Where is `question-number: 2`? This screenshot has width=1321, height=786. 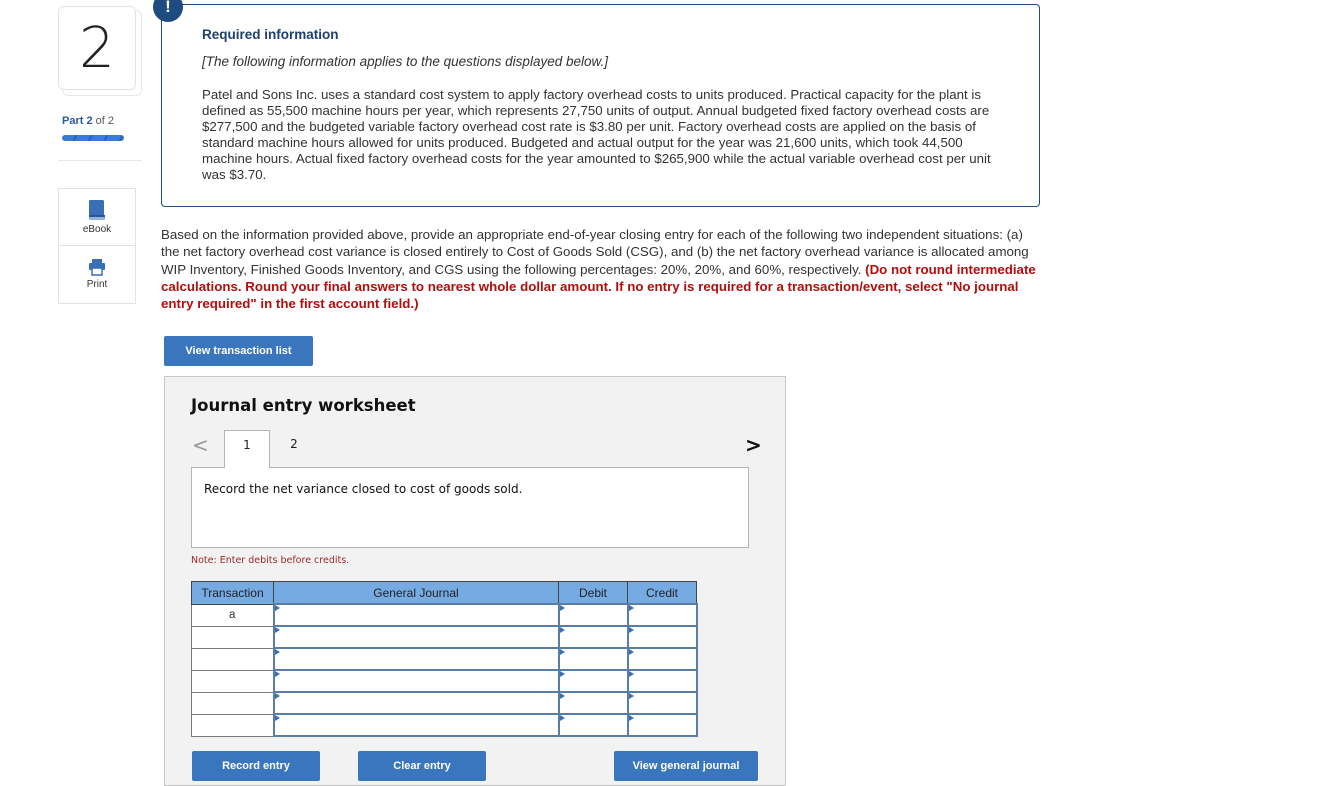
question-number: 2 is located at coordinates (97, 48).